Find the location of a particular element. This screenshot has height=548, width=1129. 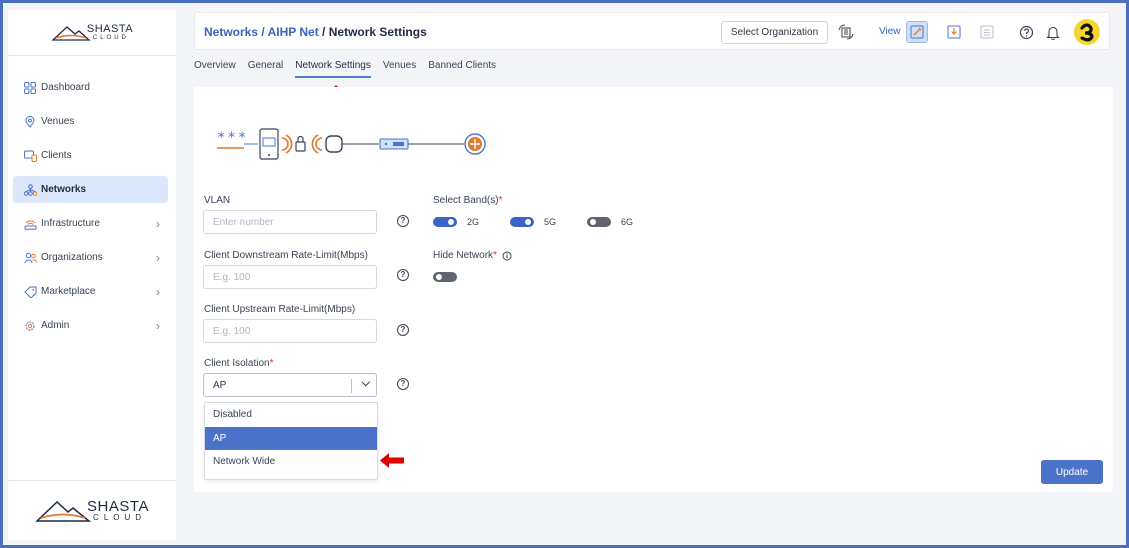

sidebar-item-label: Infrastructure is located at coordinates (70, 223).